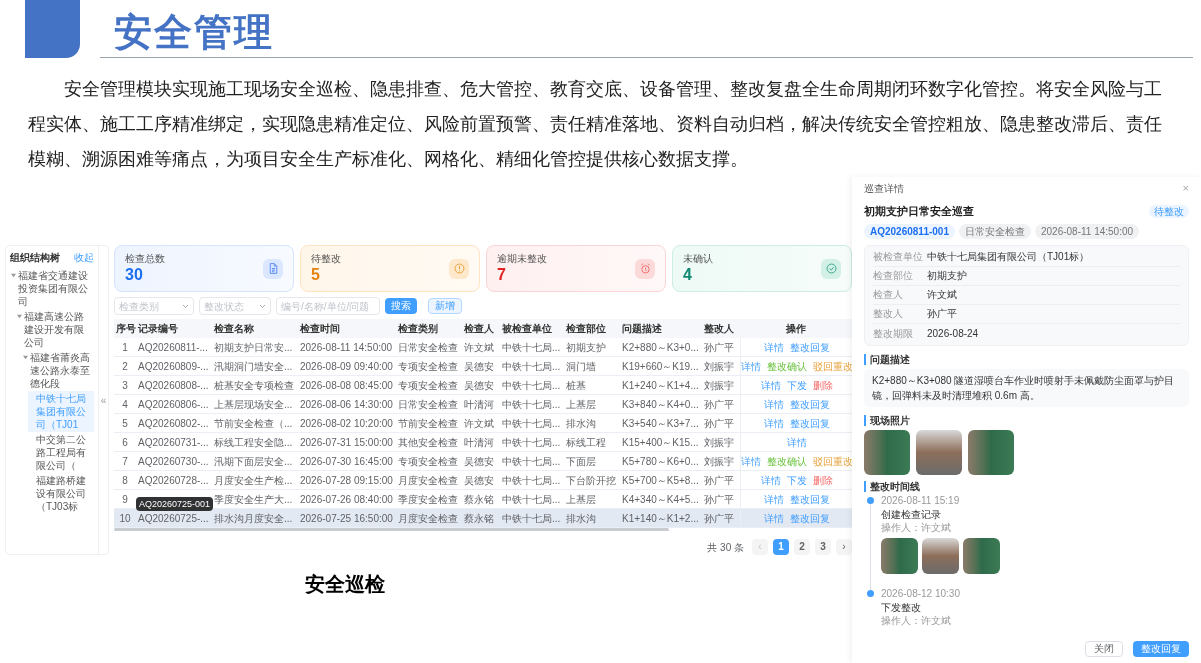 This screenshot has width=1201, height=663. I want to click on tree-item: 福建省交通建设投资集团有限公司, so click(52, 288).